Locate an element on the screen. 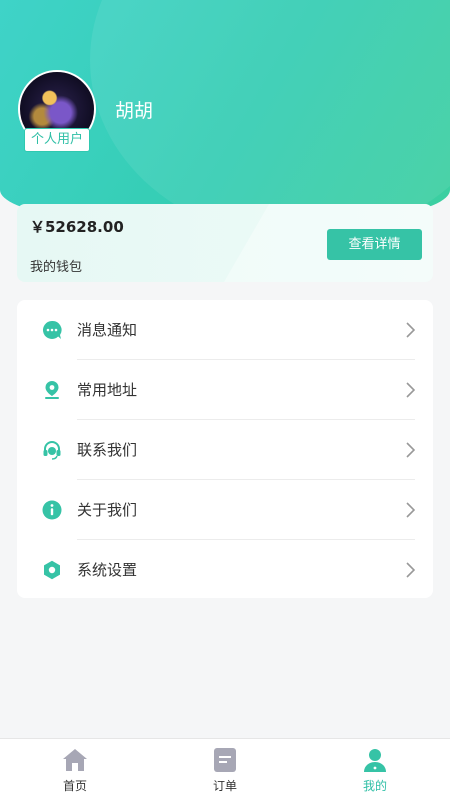 This screenshot has width=450, height=800. bottom-tab-bar: 首页 订单 我的 is located at coordinates (225, 769).